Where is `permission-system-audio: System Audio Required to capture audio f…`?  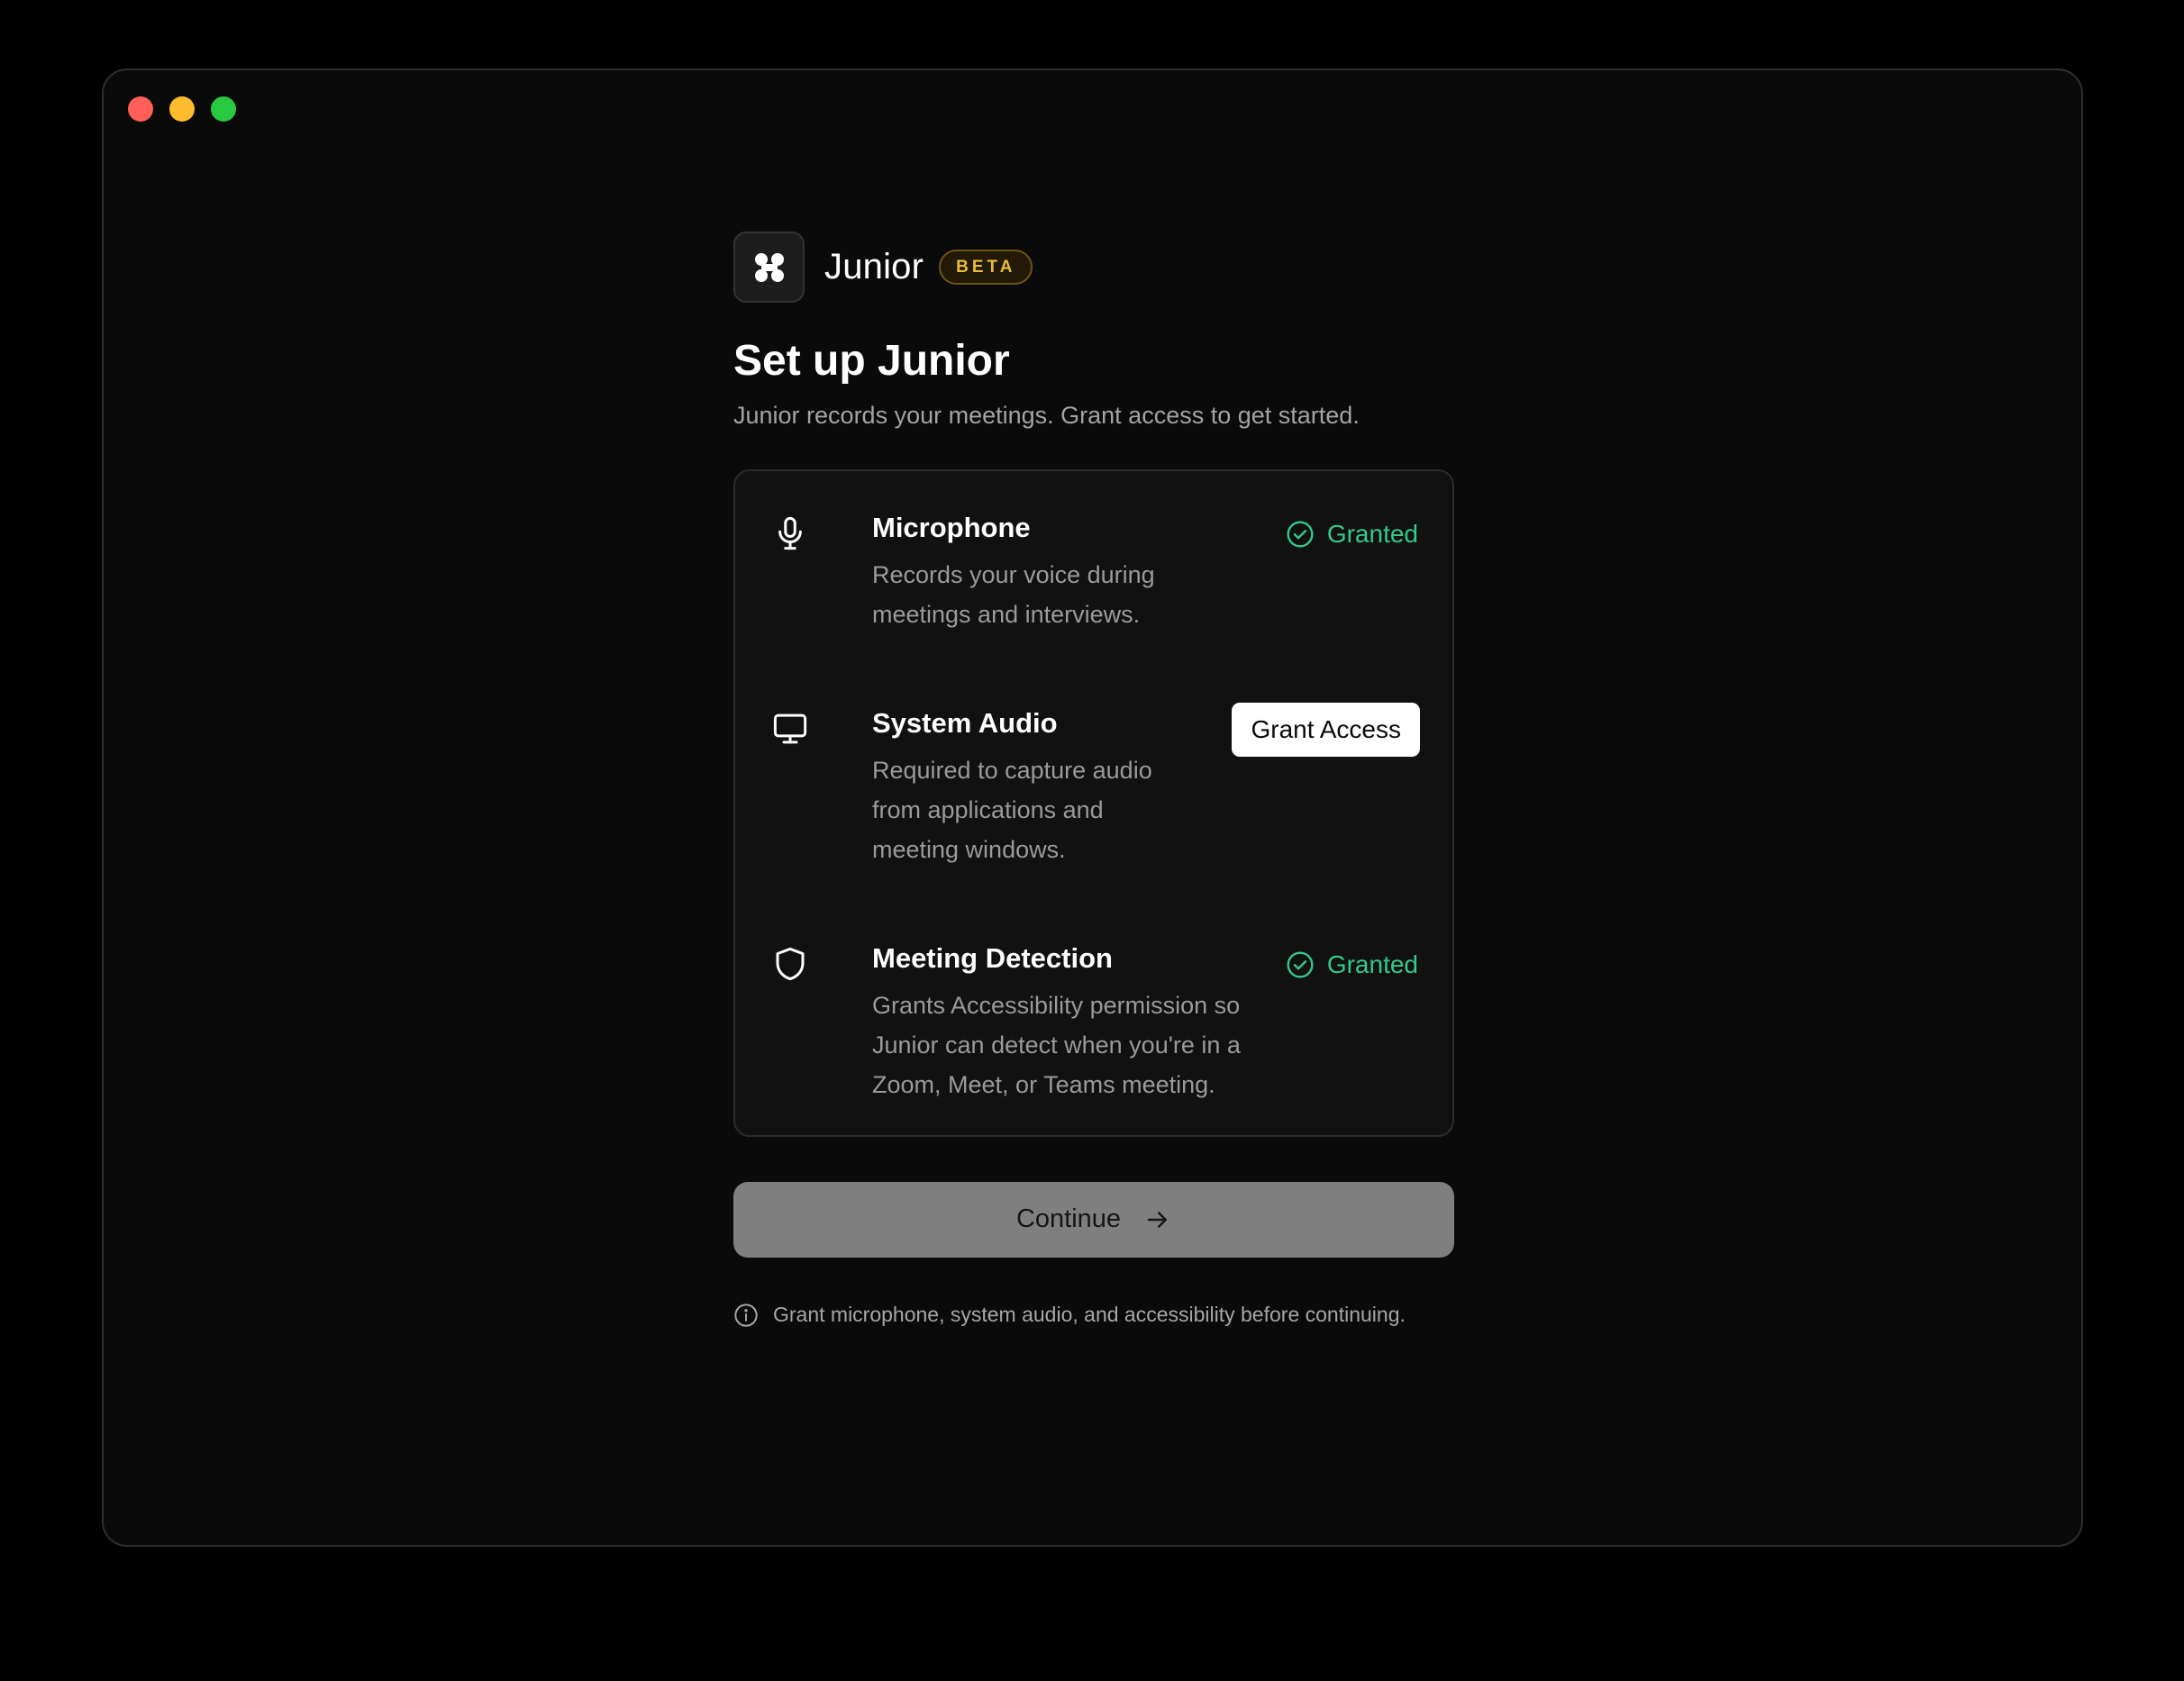
permission-system-audio: System Audio Required to capture audio f… is located at coordinates (1095, 786).